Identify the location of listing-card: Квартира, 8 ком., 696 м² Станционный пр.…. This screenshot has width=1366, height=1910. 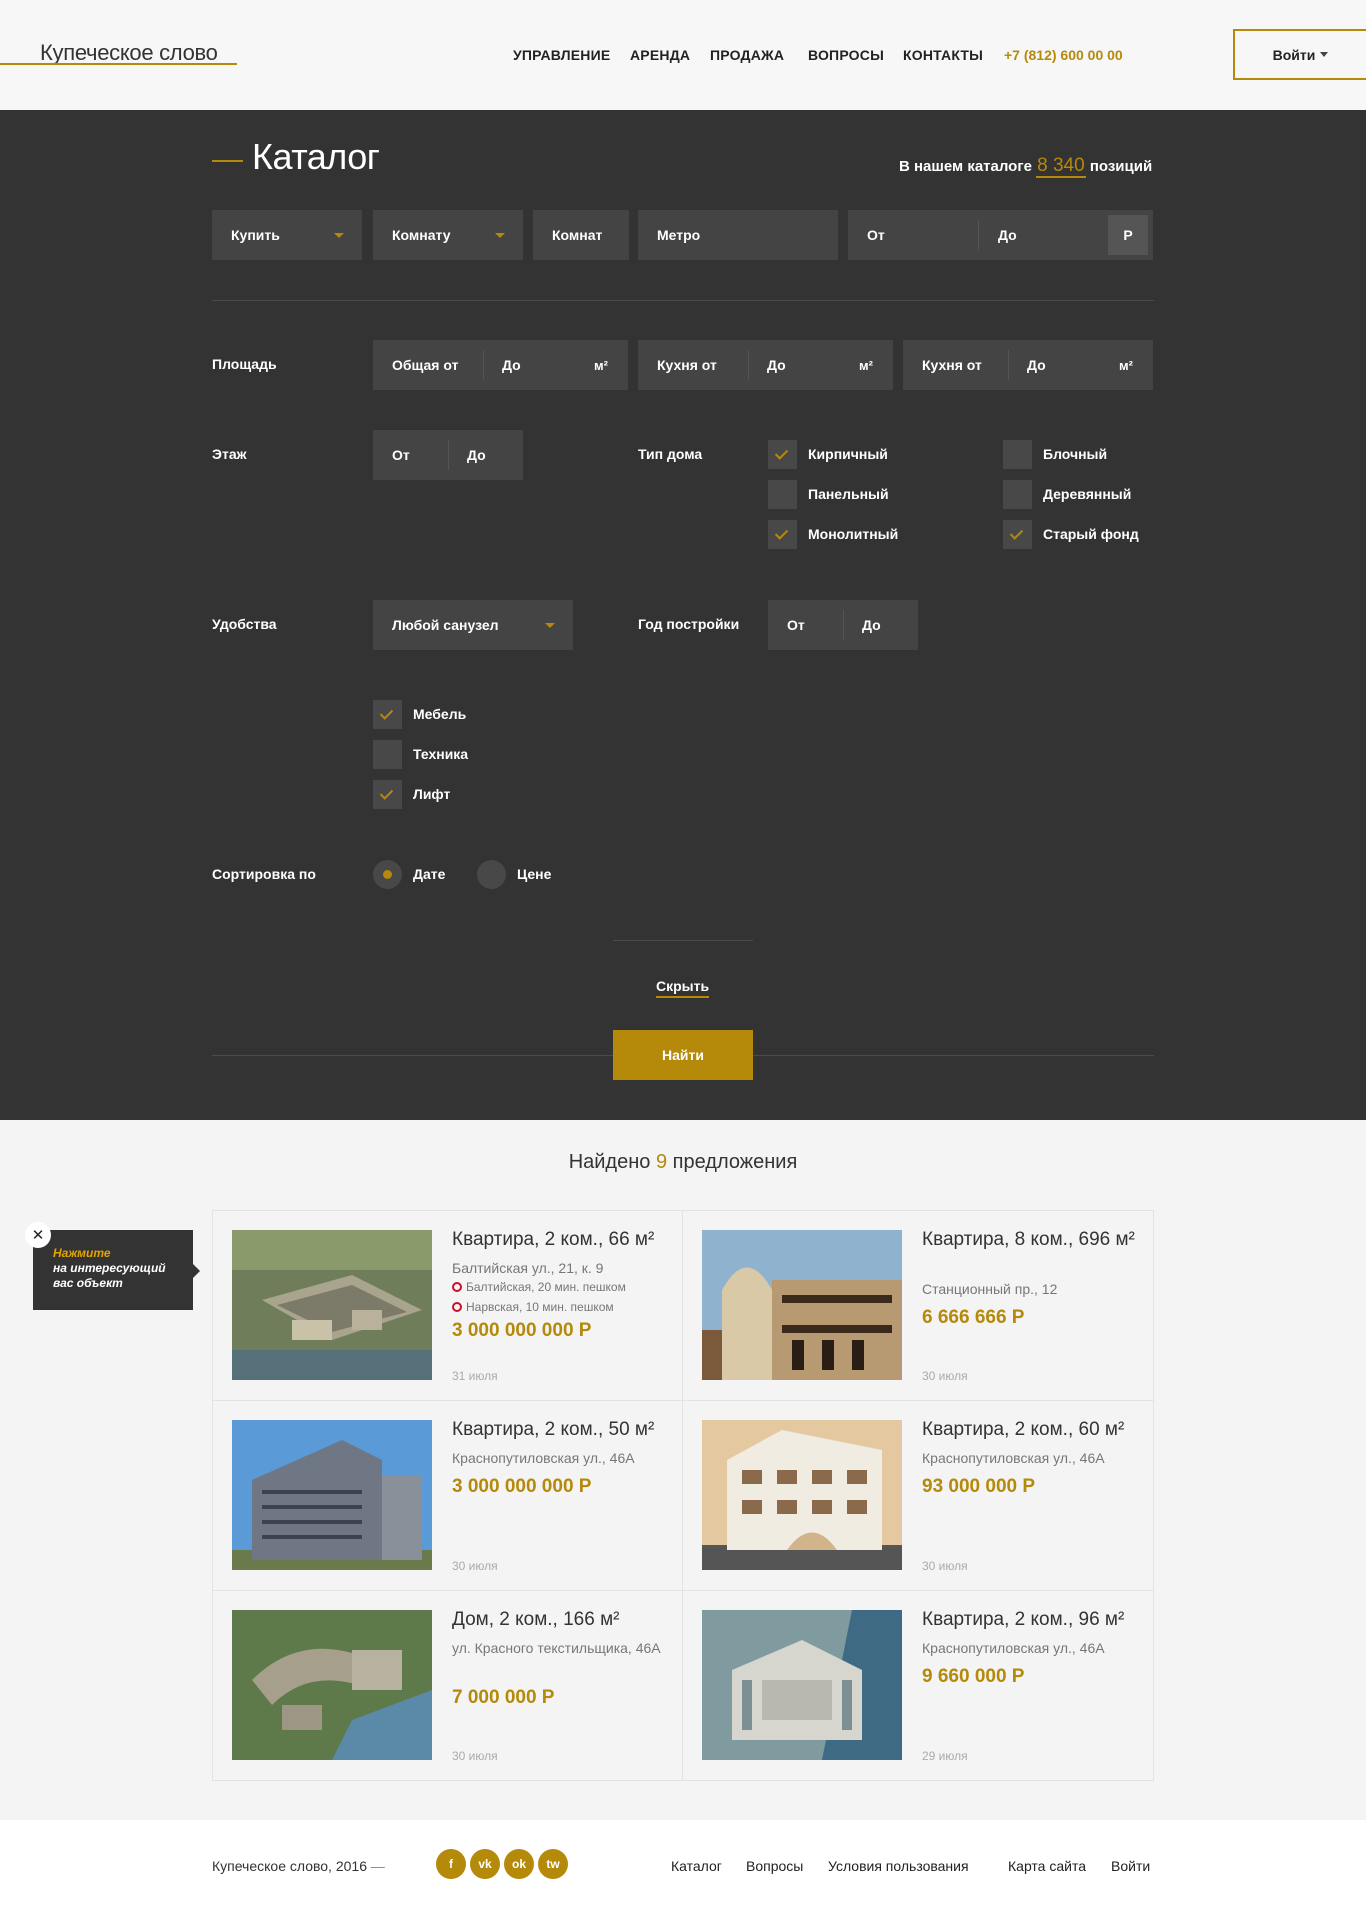
(918, 1306).